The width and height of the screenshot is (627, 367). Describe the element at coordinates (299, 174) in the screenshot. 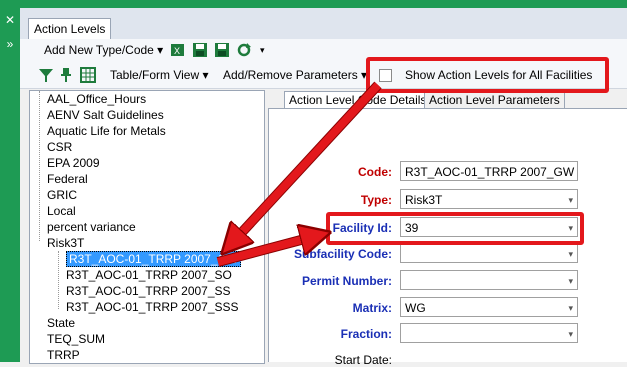

I see `annotation-arrows` at that location.